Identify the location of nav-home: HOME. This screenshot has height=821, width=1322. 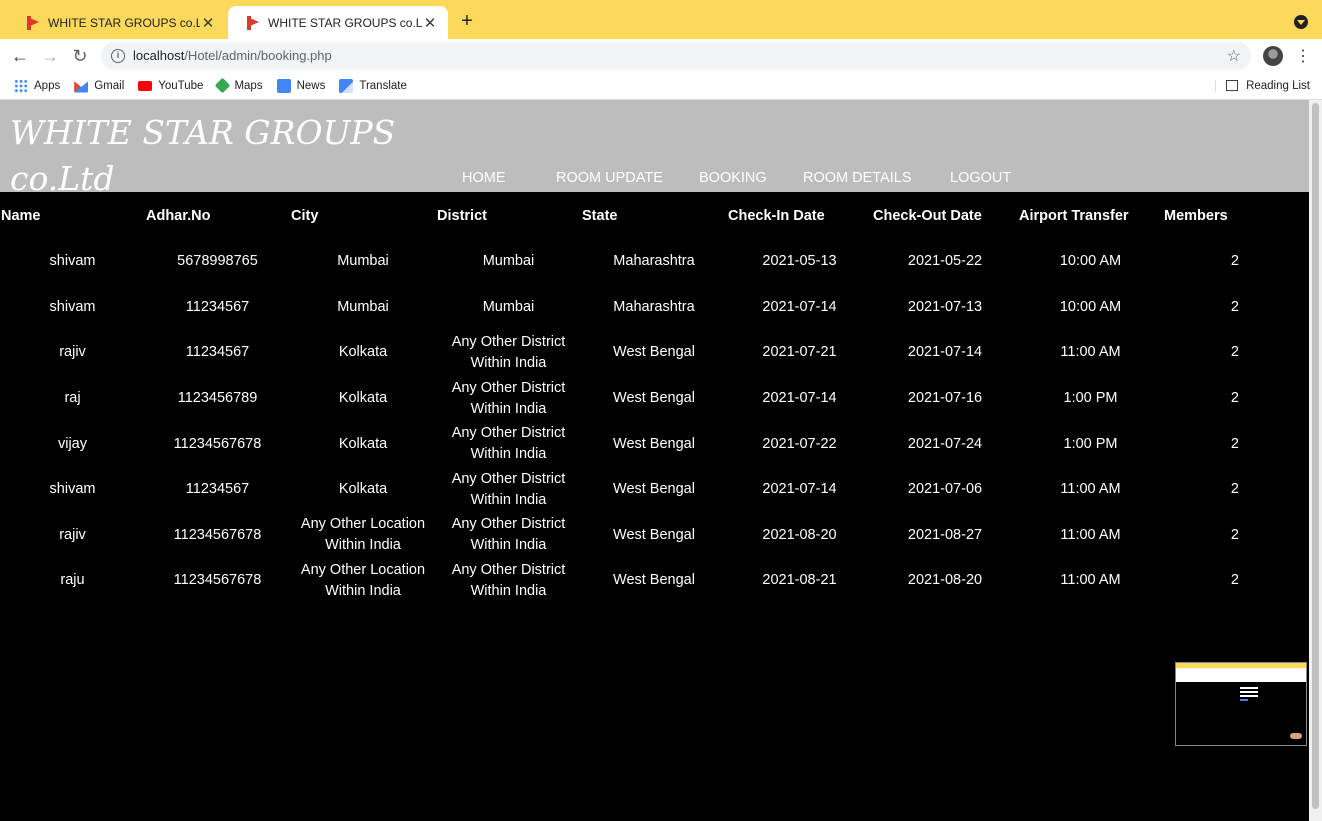
(484, 178).